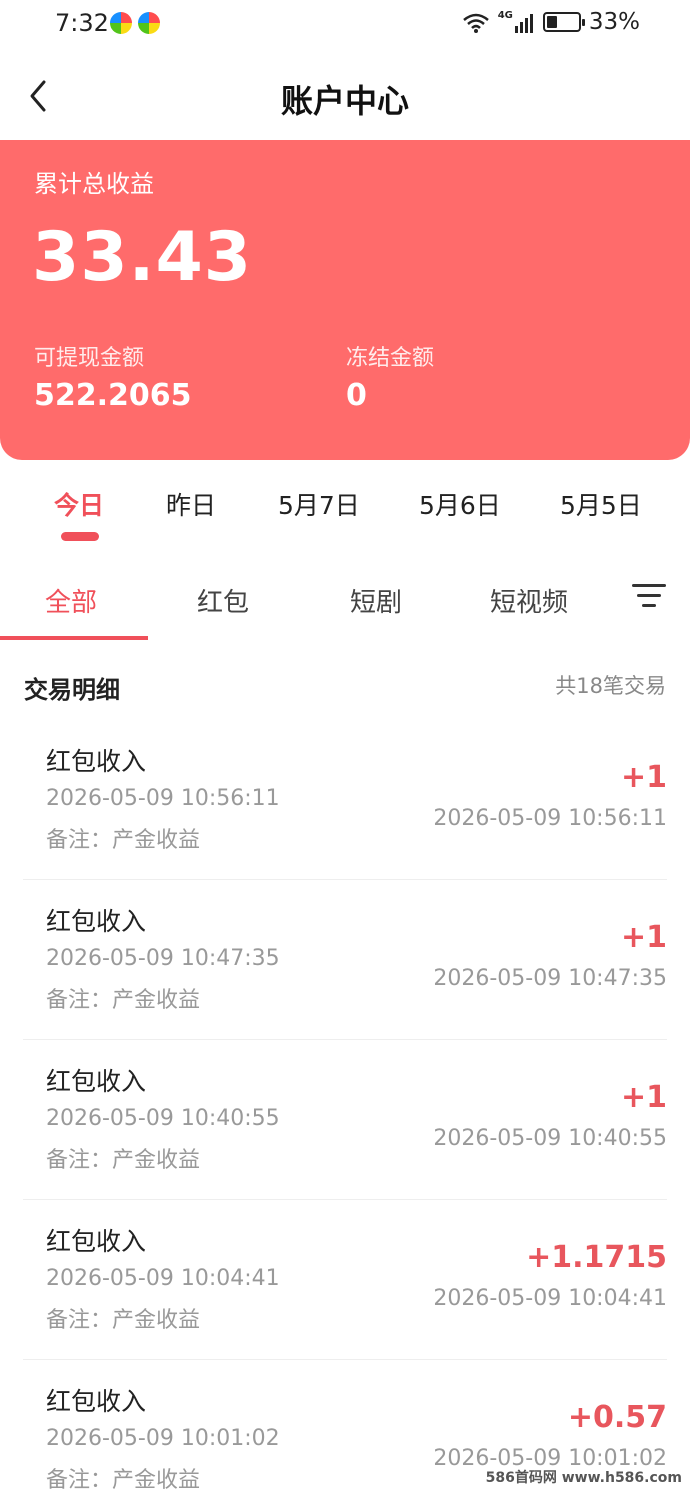  Describe the element at coordinates (617, 1417) in the screenshot. I see `transaction-amount: +0.57` at that location.